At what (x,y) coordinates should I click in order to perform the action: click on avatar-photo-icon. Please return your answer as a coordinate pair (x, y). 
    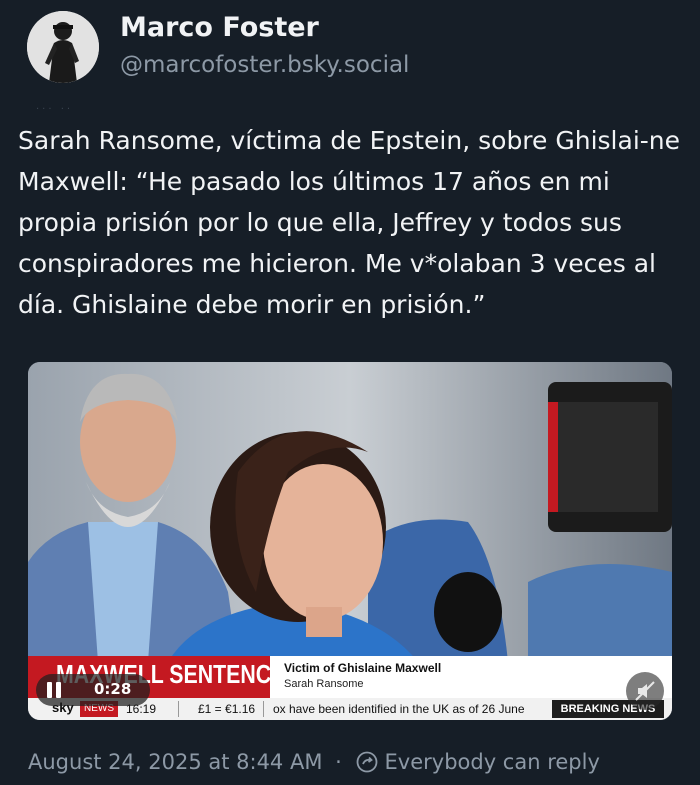
    Looking at the image, I should click on (63, 47).